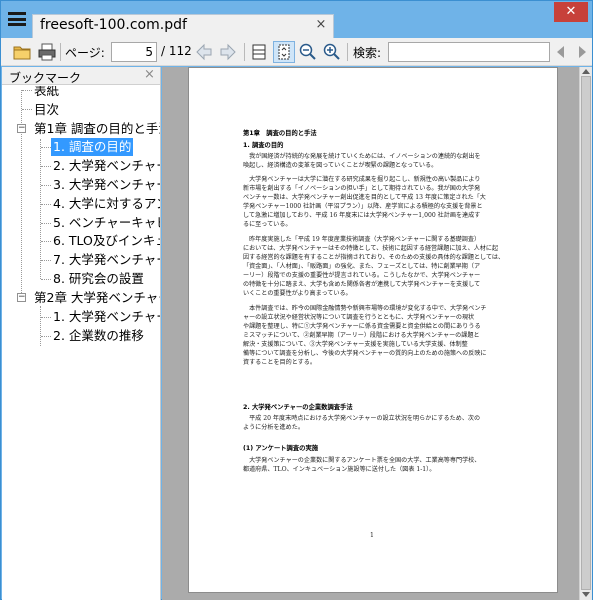 Image resolution: width=593 pixels, height=600 pixels. What do you see at coordinates (106, 203) in the screenshot?
I see `bookmark-label: 4. 大学に対するアンケ` at bounding box center [106, 203].